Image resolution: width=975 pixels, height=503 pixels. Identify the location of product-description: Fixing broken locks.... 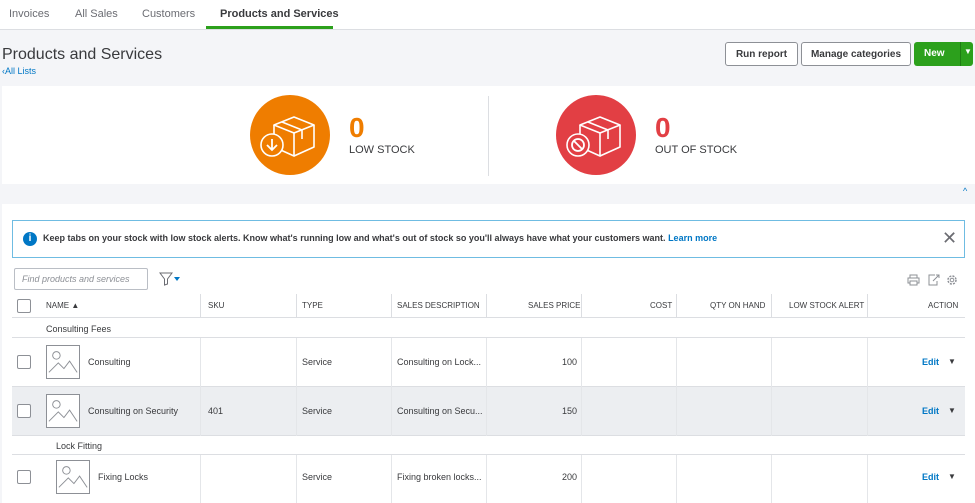
(439, 477).